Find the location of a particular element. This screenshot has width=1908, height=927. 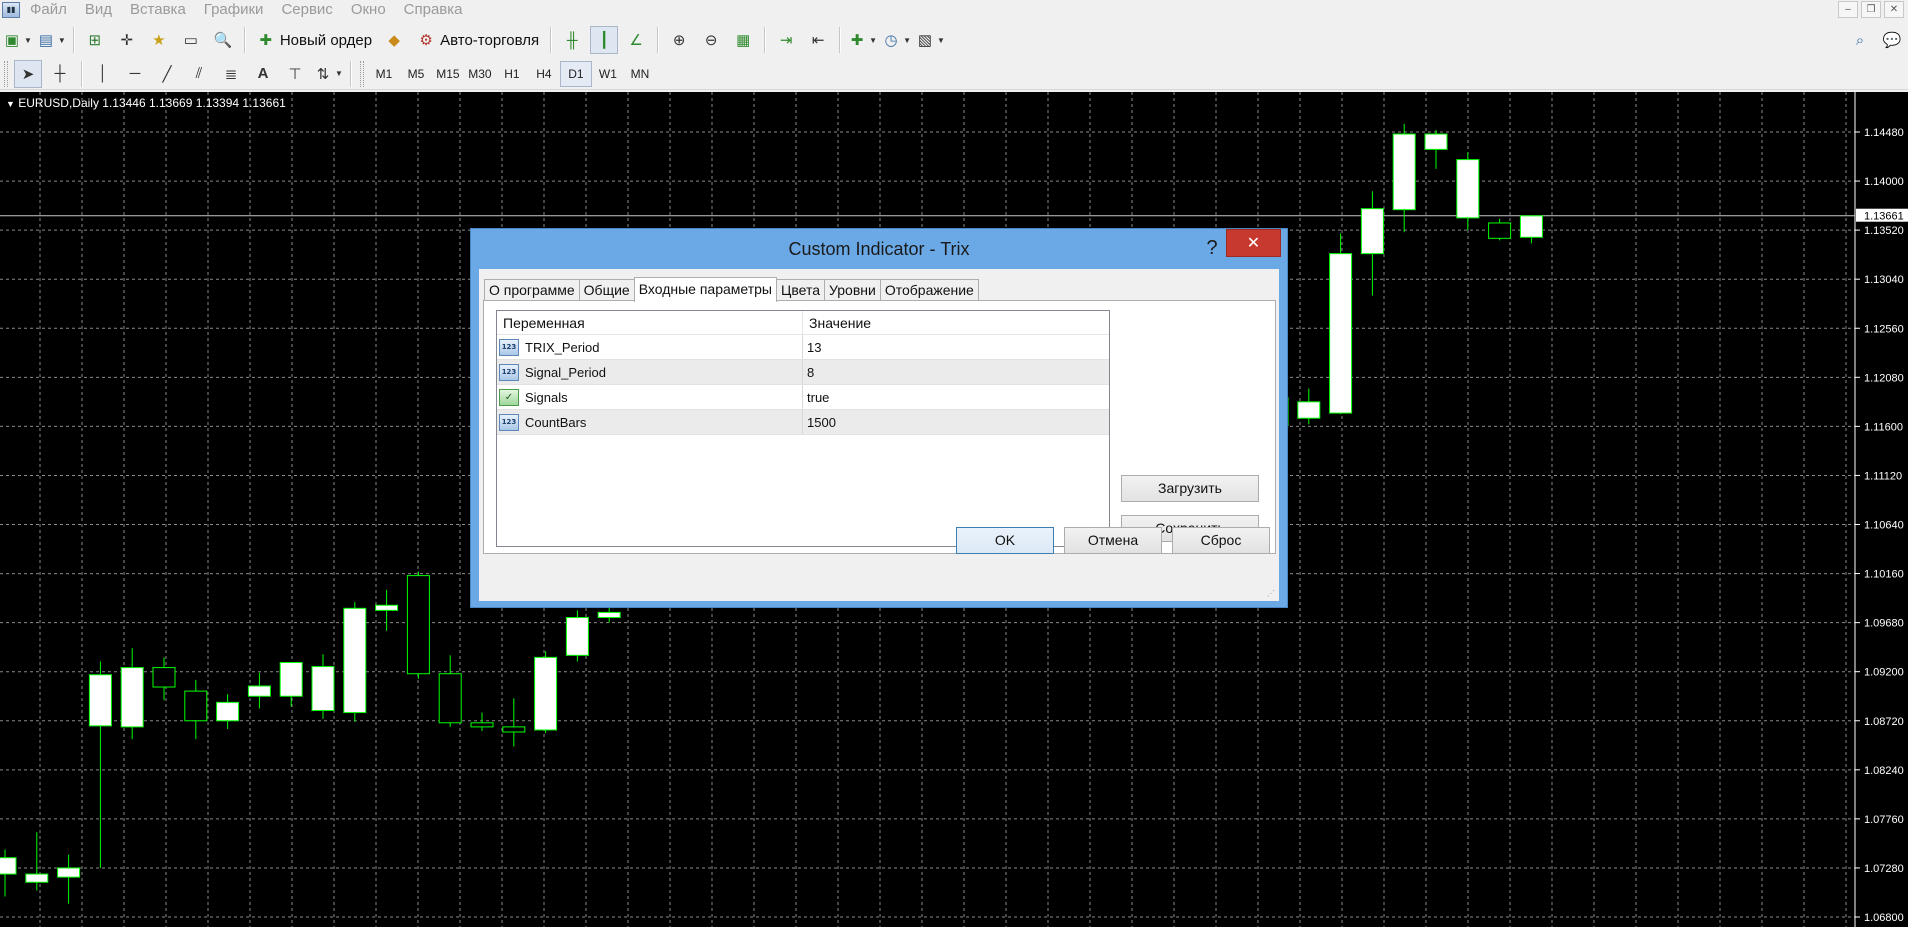

menu-window: Окно is located at coordinates (368, 10).